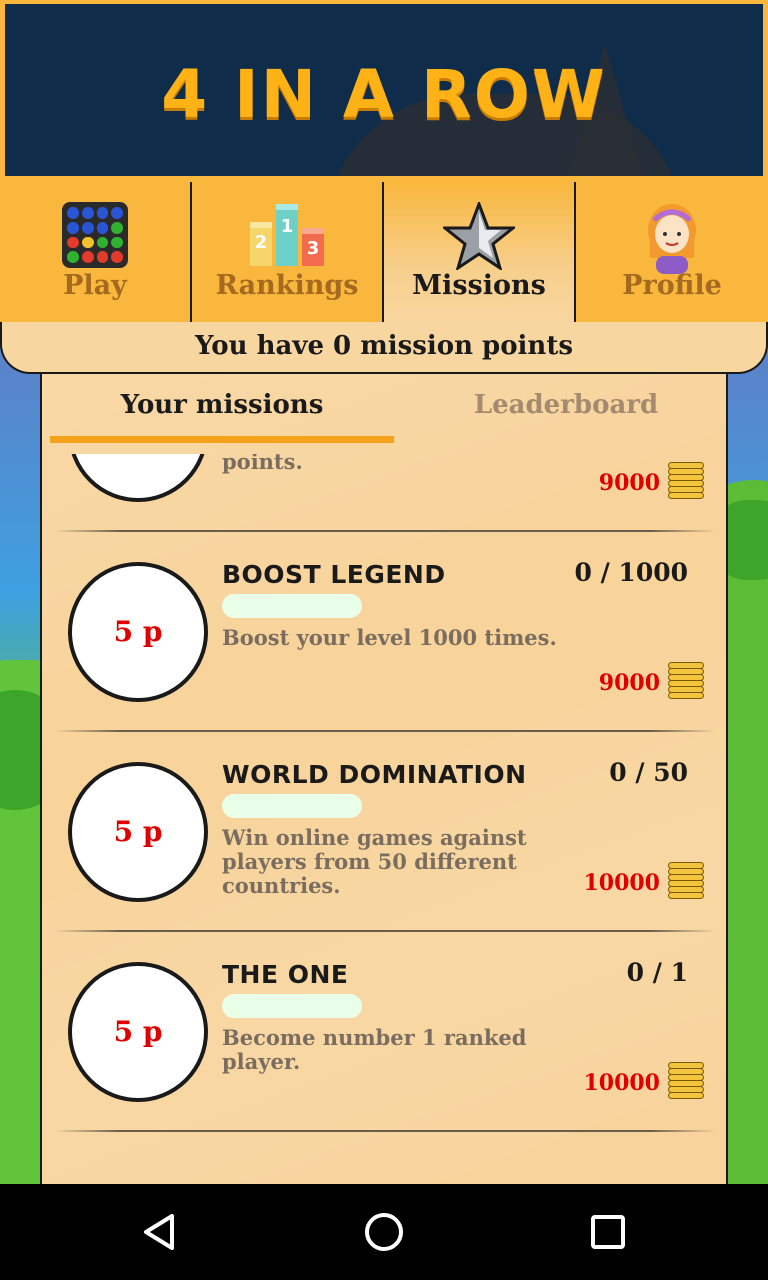  Describe the element at coordinates (479, 236) in the screenshot. I see `star-icon` at that location.